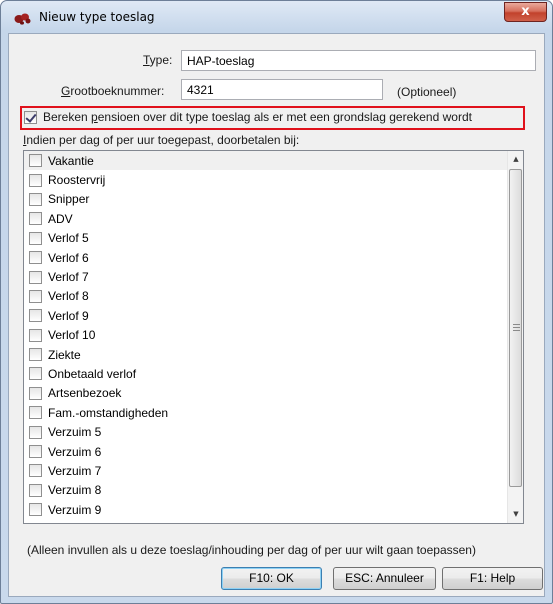  What do you see at coordinates (266, 179) in the screenshot?
I see `list-item: Roostervrij` at bounding box center [266, 179].